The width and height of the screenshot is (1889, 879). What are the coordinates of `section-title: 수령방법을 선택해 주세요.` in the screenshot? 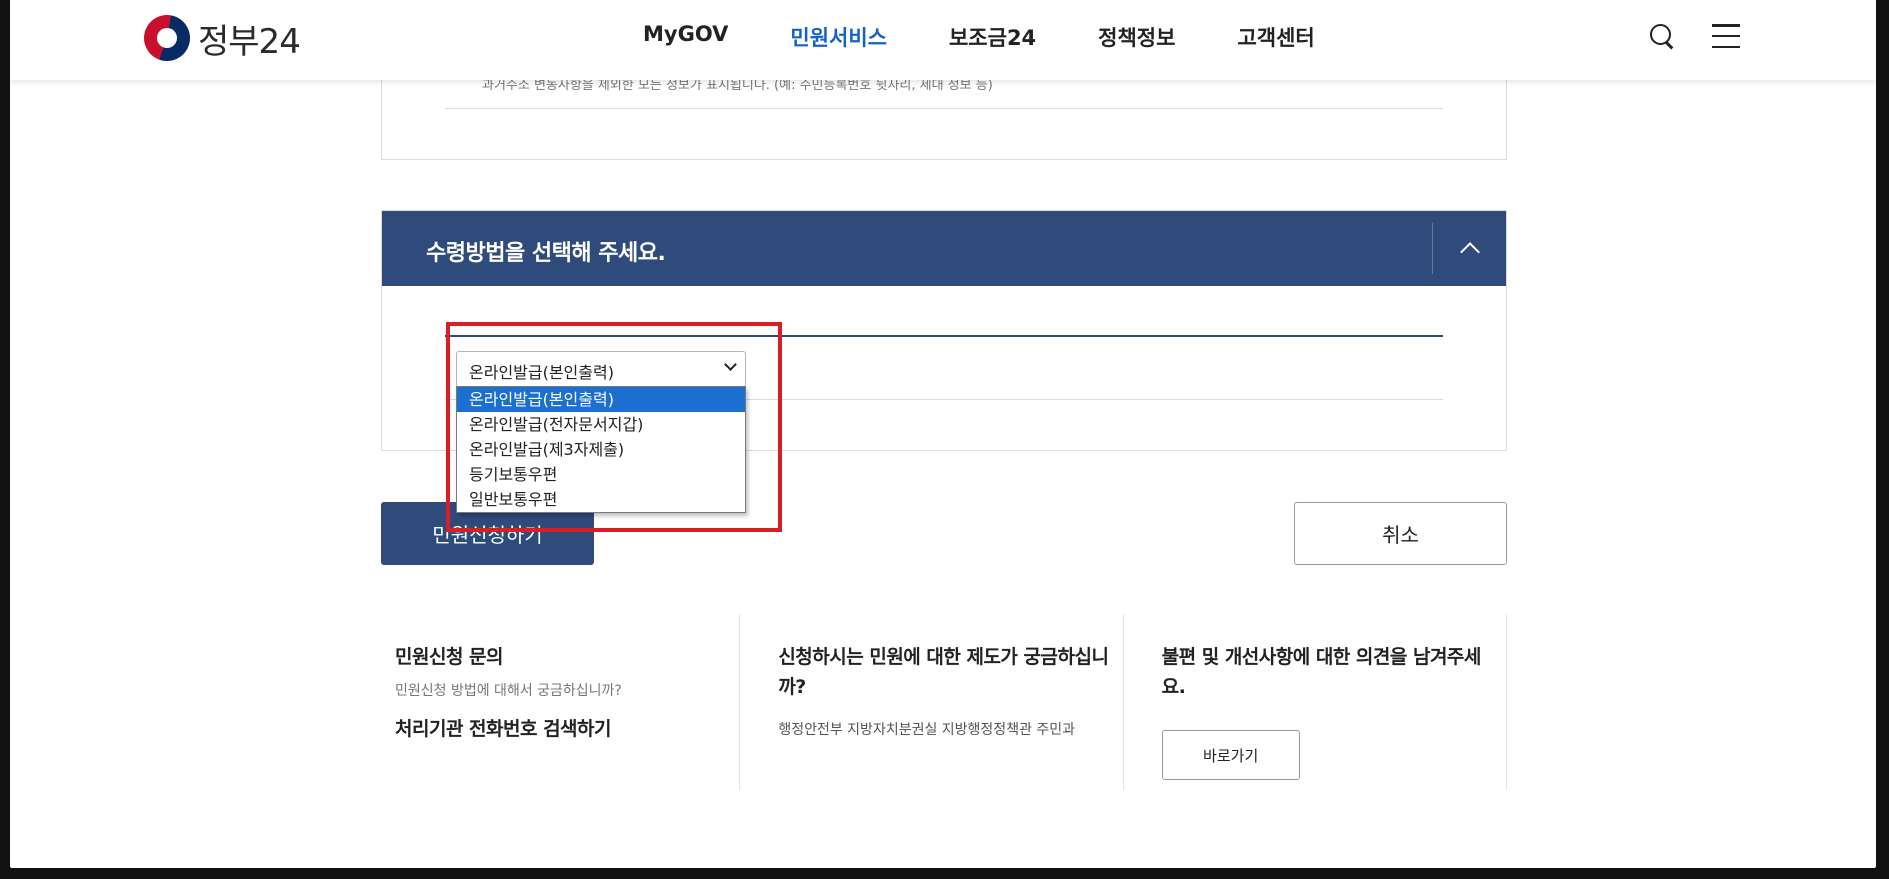 It's located at (546, 253).